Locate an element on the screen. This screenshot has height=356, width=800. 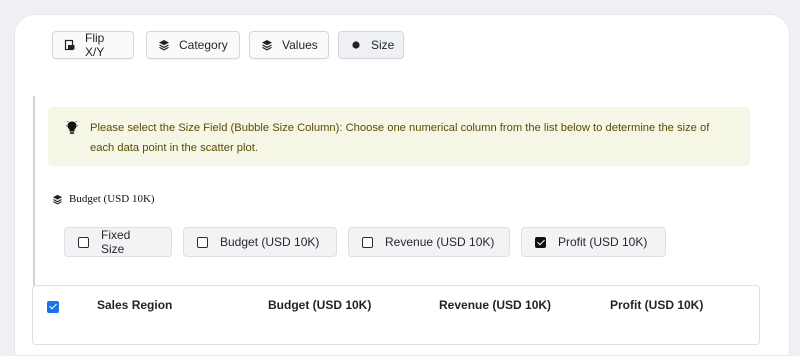
category-button: Category is located at coordinates (193, 45).